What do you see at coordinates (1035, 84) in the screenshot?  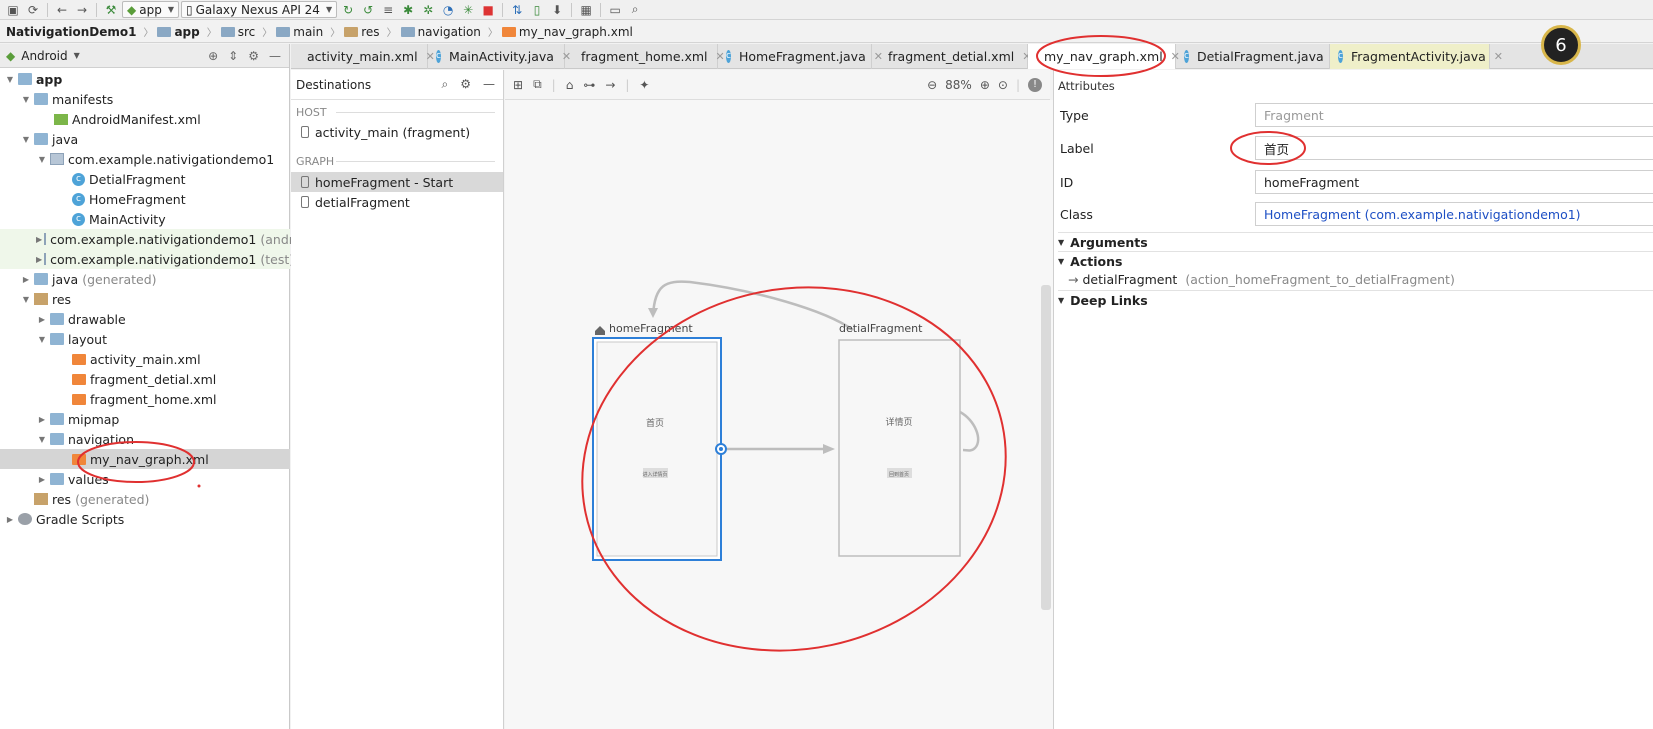 I see `warning-icon: !` at bounding box center [1035, 84].